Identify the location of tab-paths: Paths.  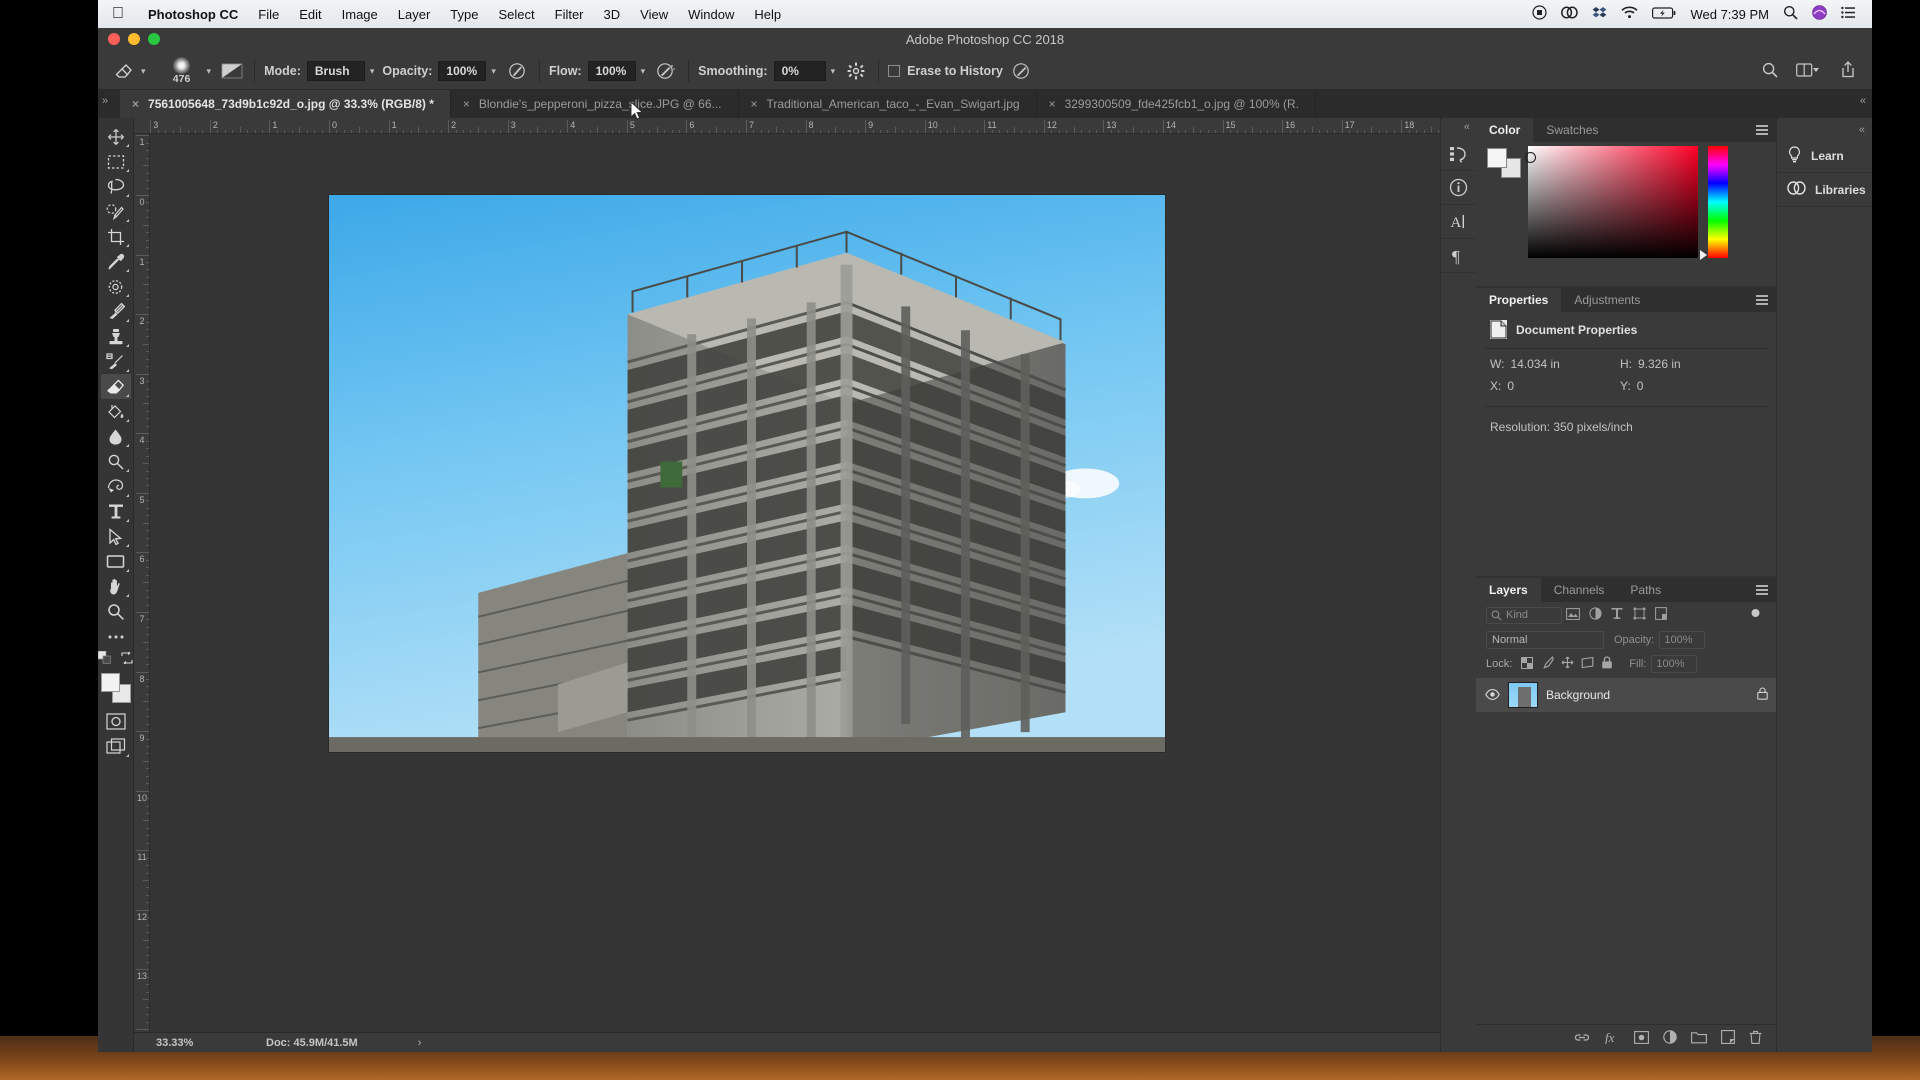
(1645, 590).